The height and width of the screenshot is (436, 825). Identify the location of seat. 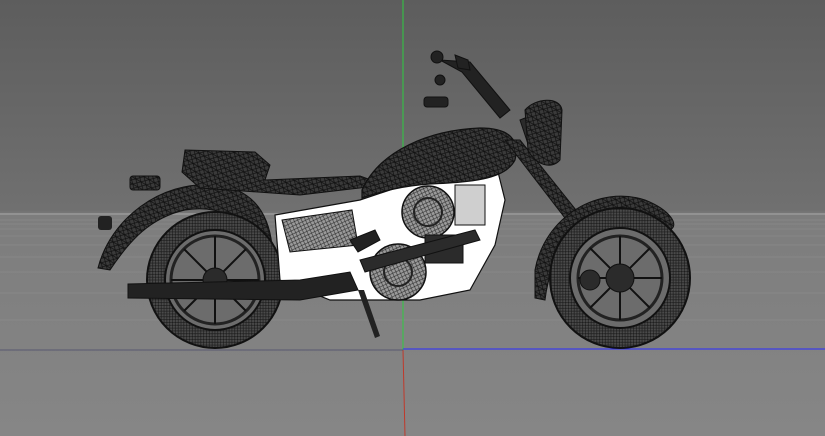
(283, 172).